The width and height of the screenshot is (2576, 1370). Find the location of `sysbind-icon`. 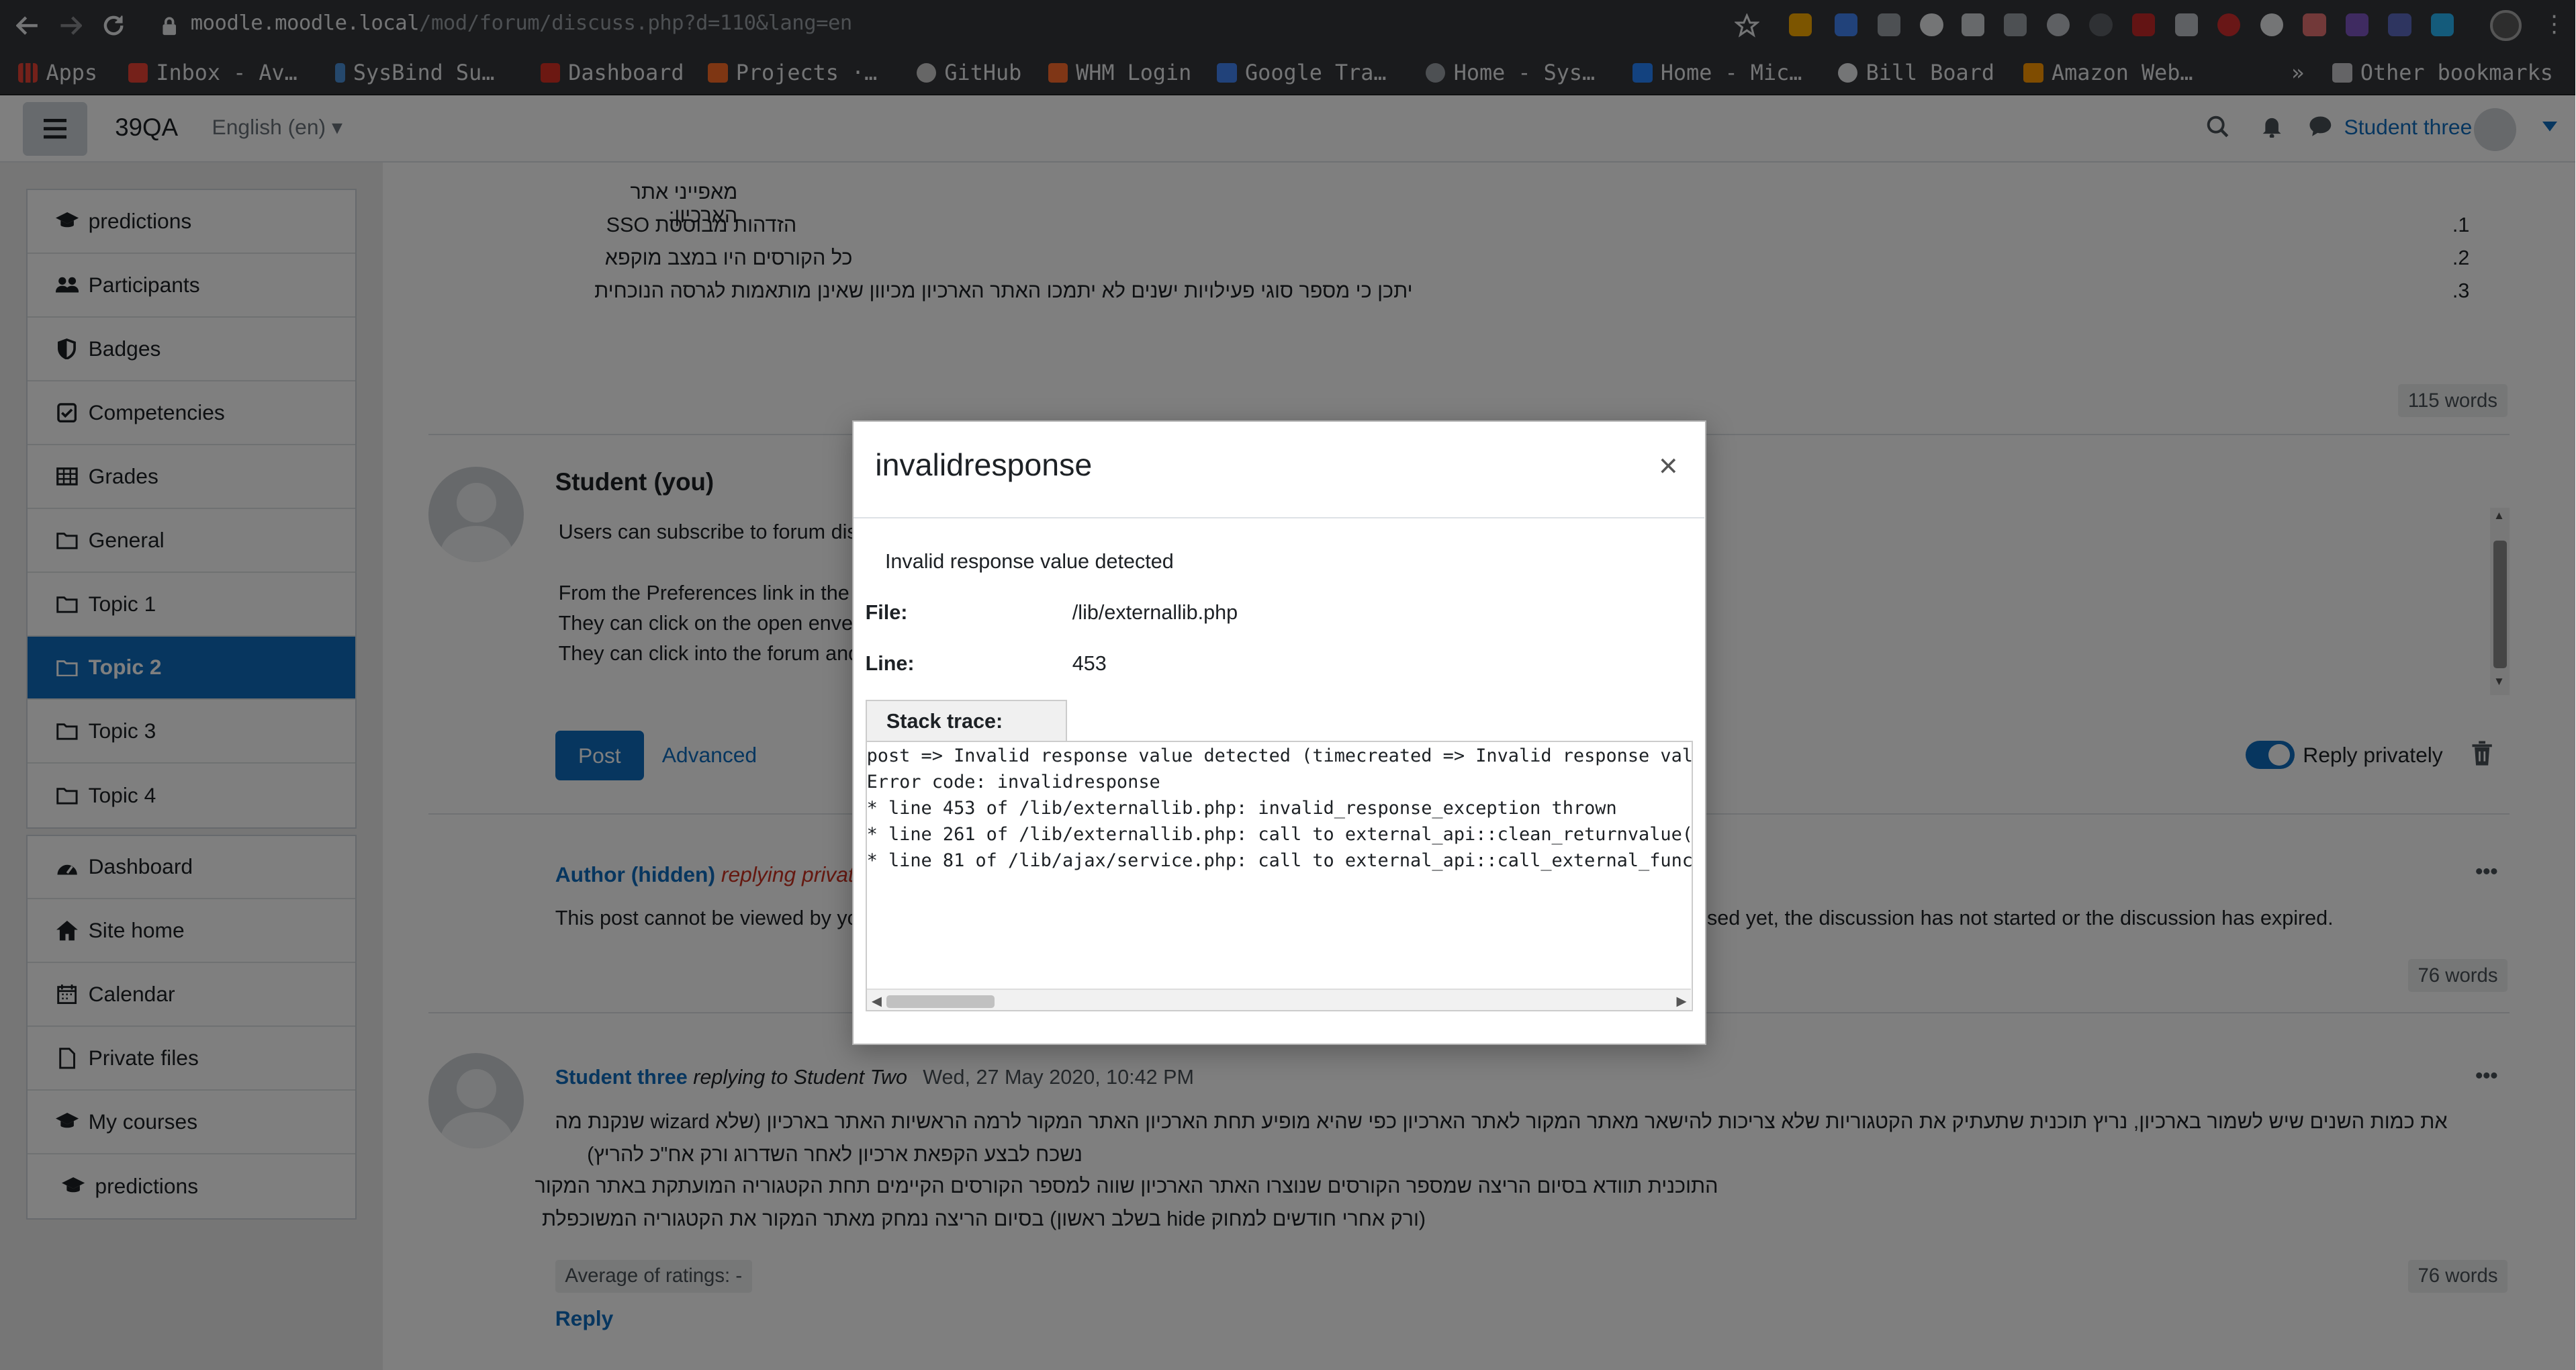

sysbind-icon is located at coordinates (339, 73).